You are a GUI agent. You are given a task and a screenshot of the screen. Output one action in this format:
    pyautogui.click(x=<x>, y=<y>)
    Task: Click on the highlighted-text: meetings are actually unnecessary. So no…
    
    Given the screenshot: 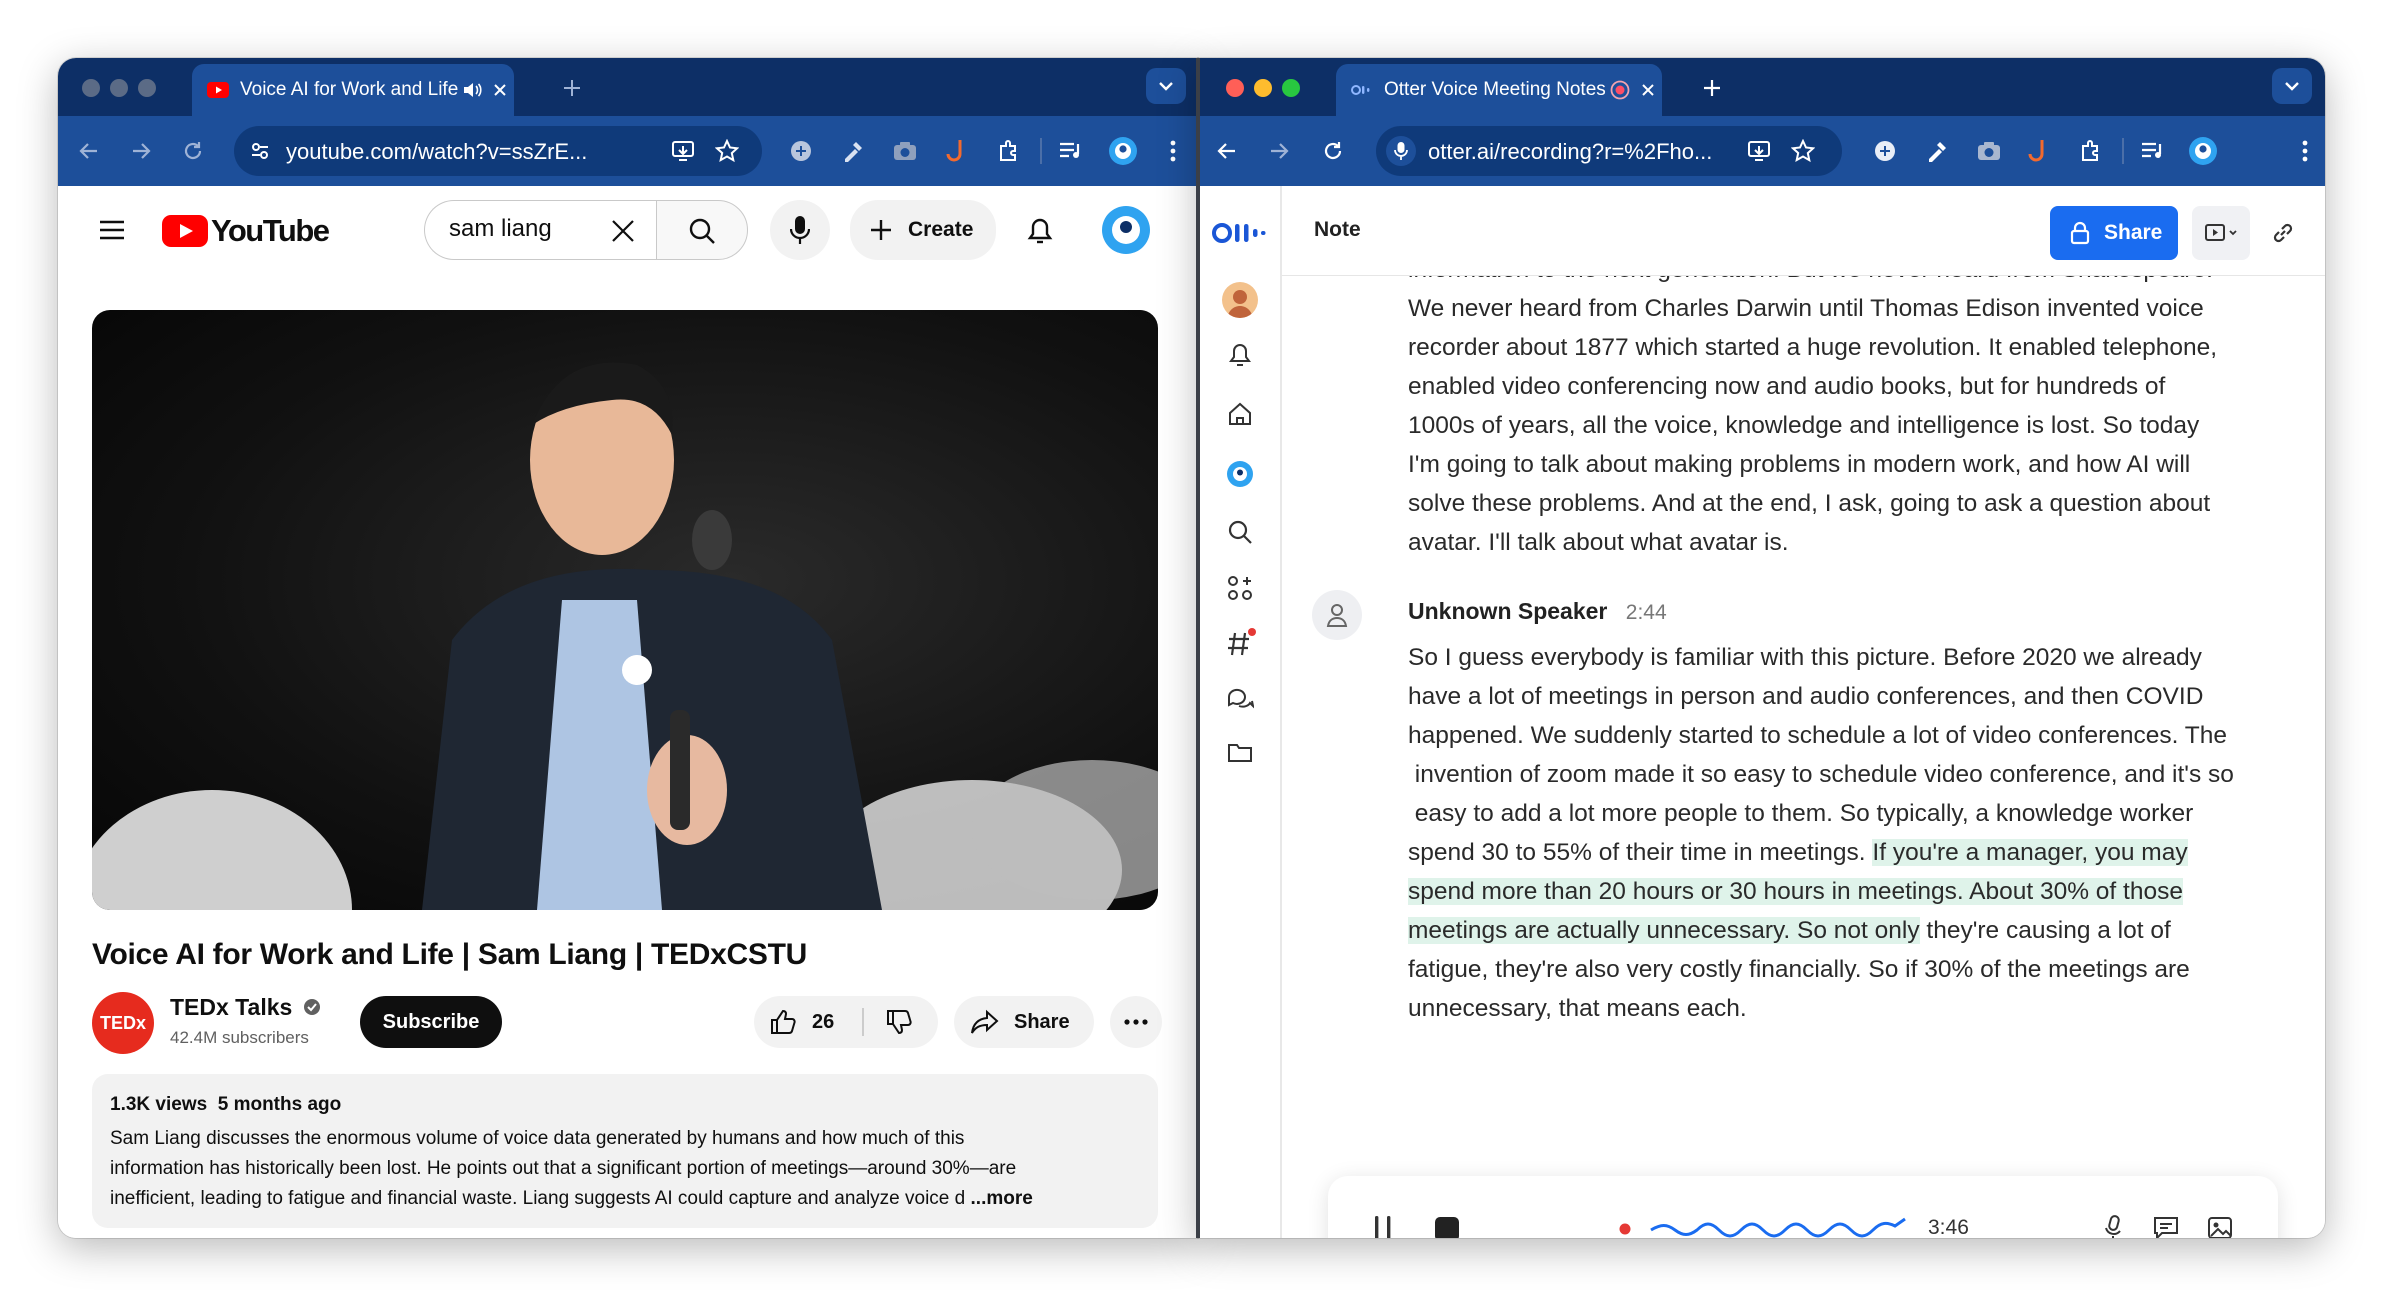 What is the action you would take?
    pyautogui.click(x=1664, y=930)
    